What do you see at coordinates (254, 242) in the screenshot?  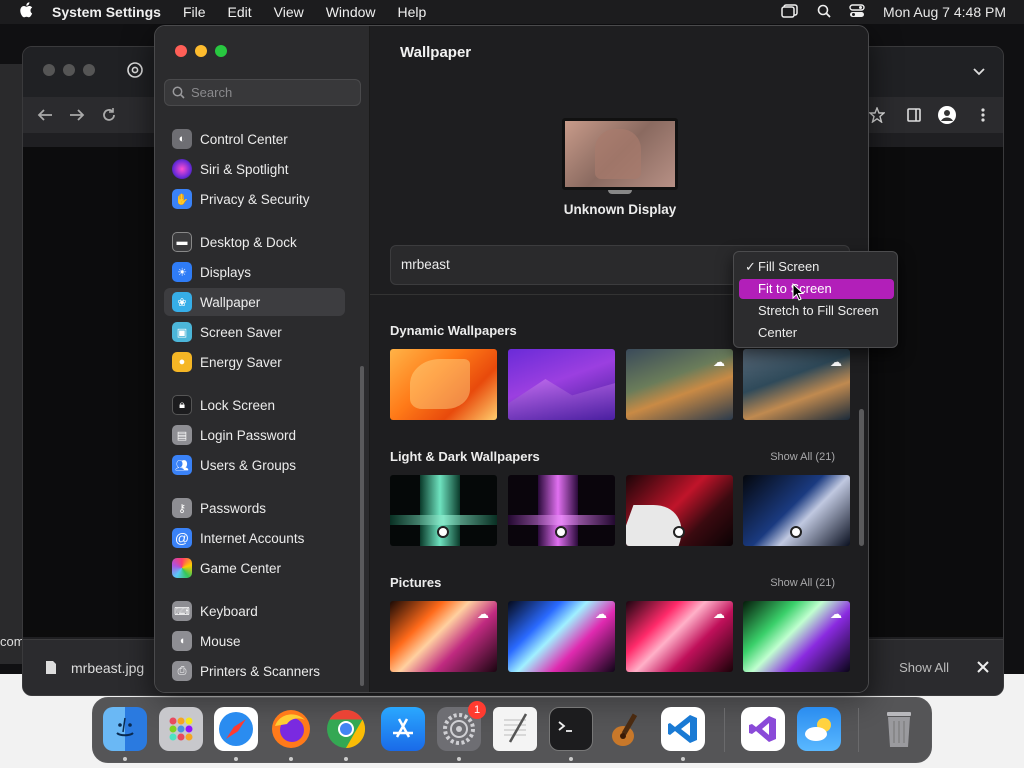 I see `sidebar-item-desktop-dock: ▬ Desktop & Dock` at bounding box center [254, 242].